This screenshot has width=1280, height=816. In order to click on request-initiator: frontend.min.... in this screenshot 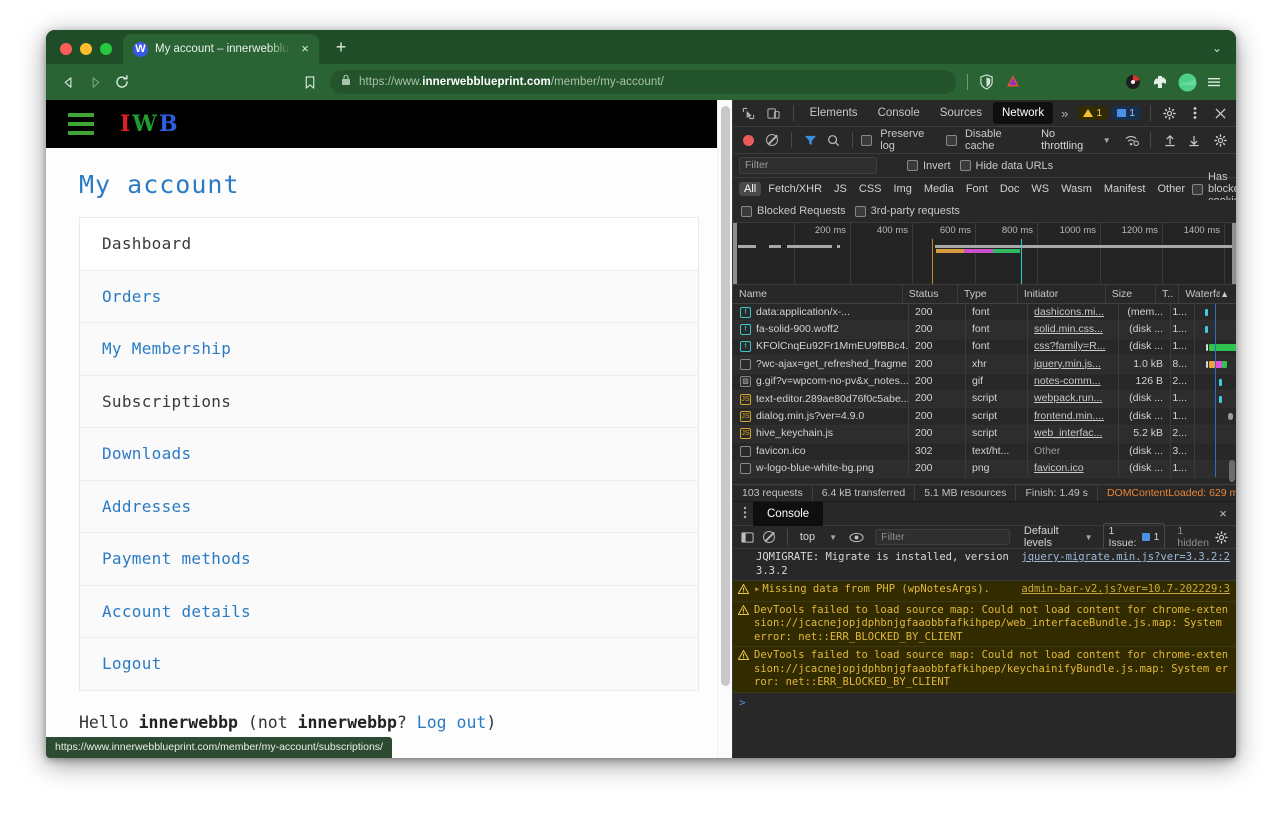, I will do `click(1069, 416)`.